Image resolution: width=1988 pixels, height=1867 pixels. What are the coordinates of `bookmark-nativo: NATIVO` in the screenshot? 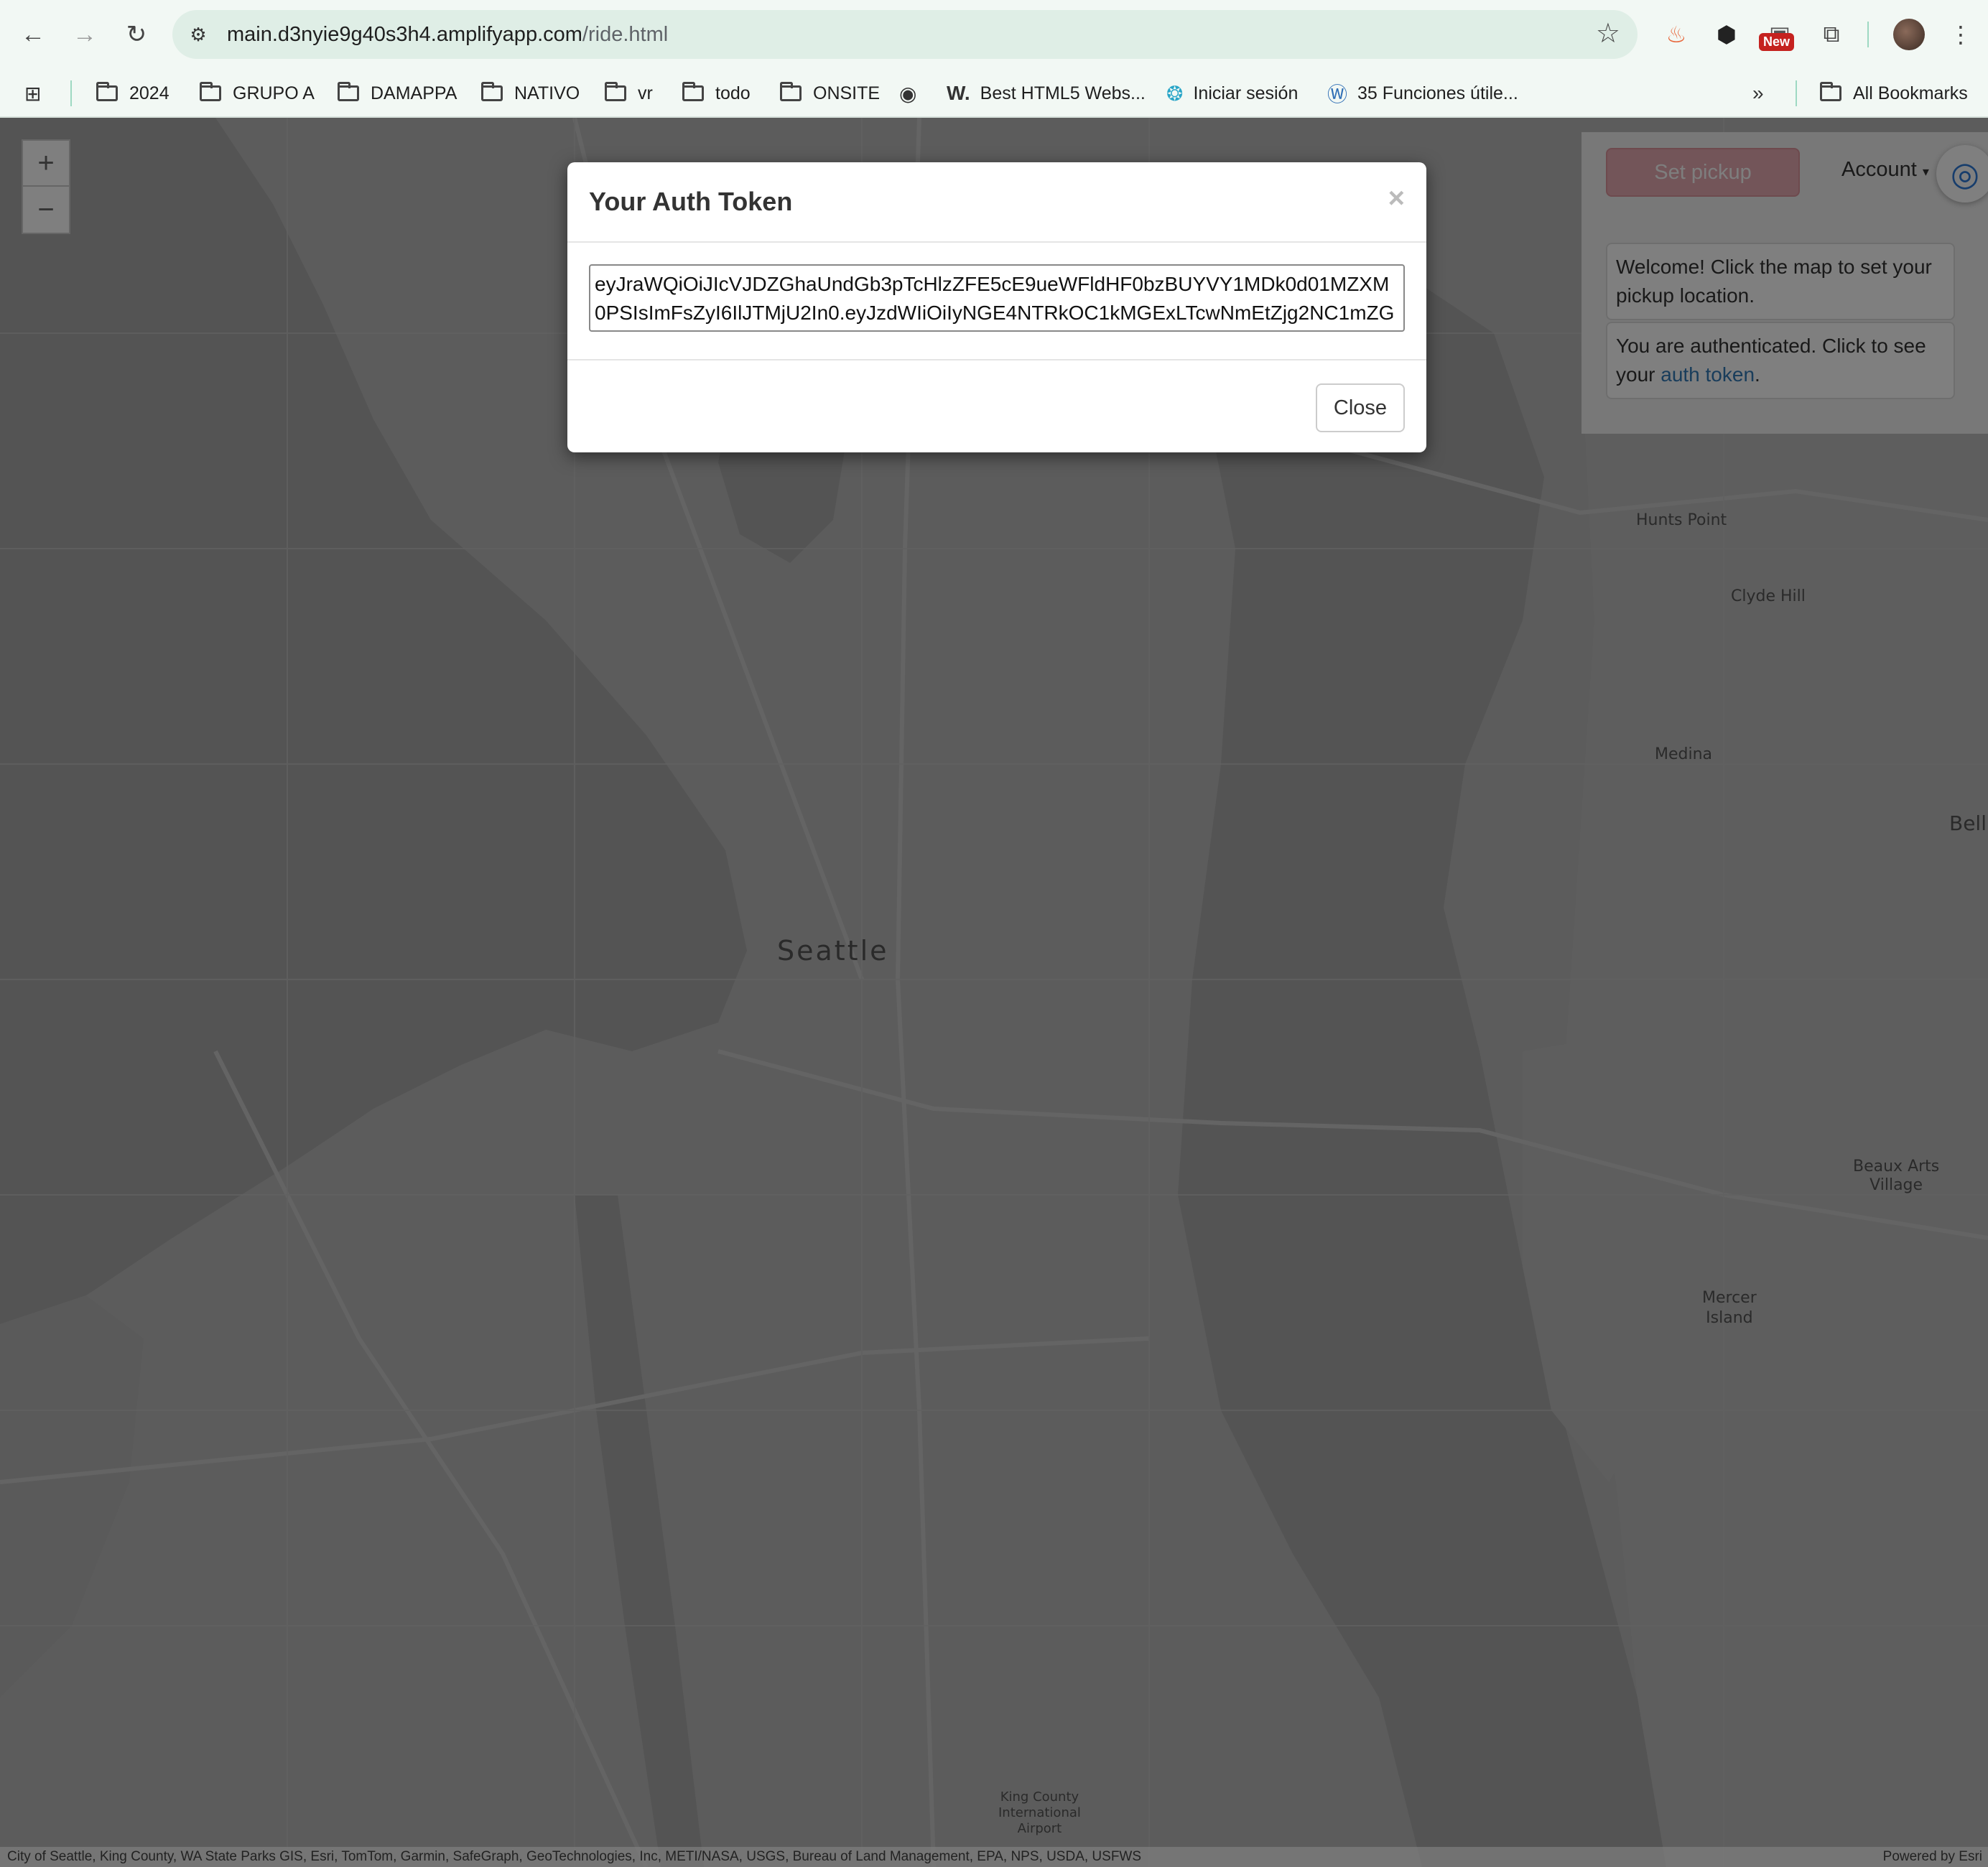 It's located at (530, 93).